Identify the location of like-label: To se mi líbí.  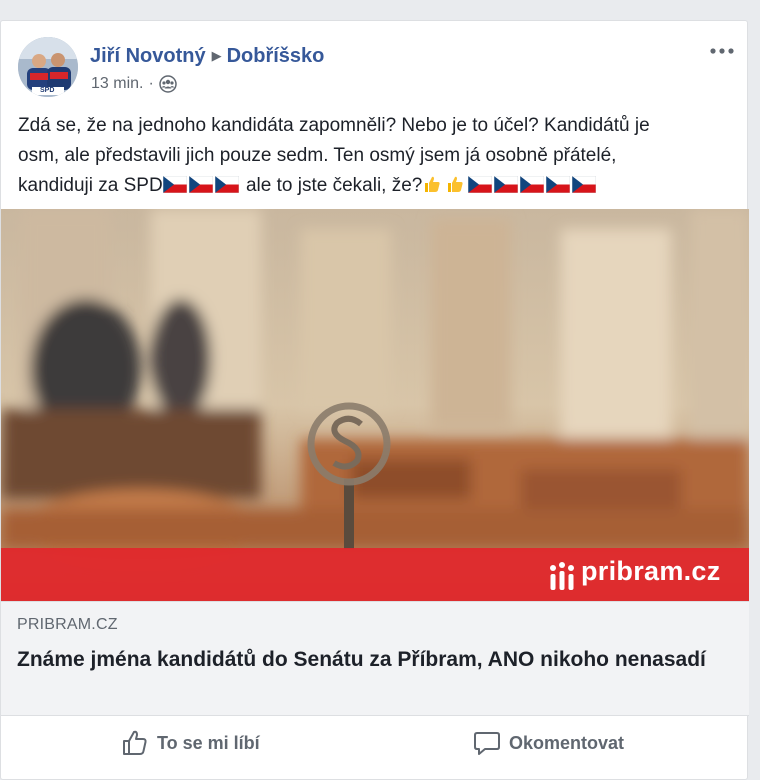
(208, 742).